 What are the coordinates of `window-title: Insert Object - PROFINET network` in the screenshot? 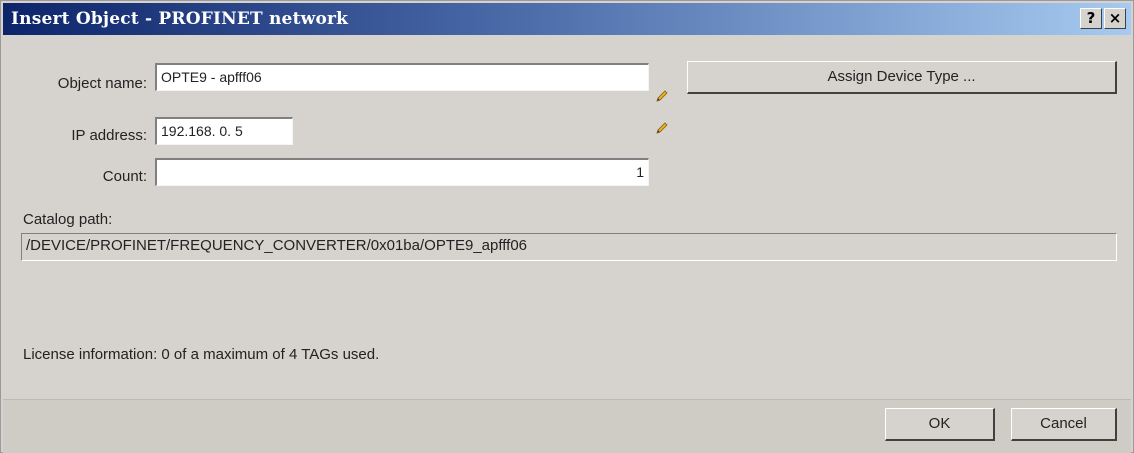 It's located at (180, 19).